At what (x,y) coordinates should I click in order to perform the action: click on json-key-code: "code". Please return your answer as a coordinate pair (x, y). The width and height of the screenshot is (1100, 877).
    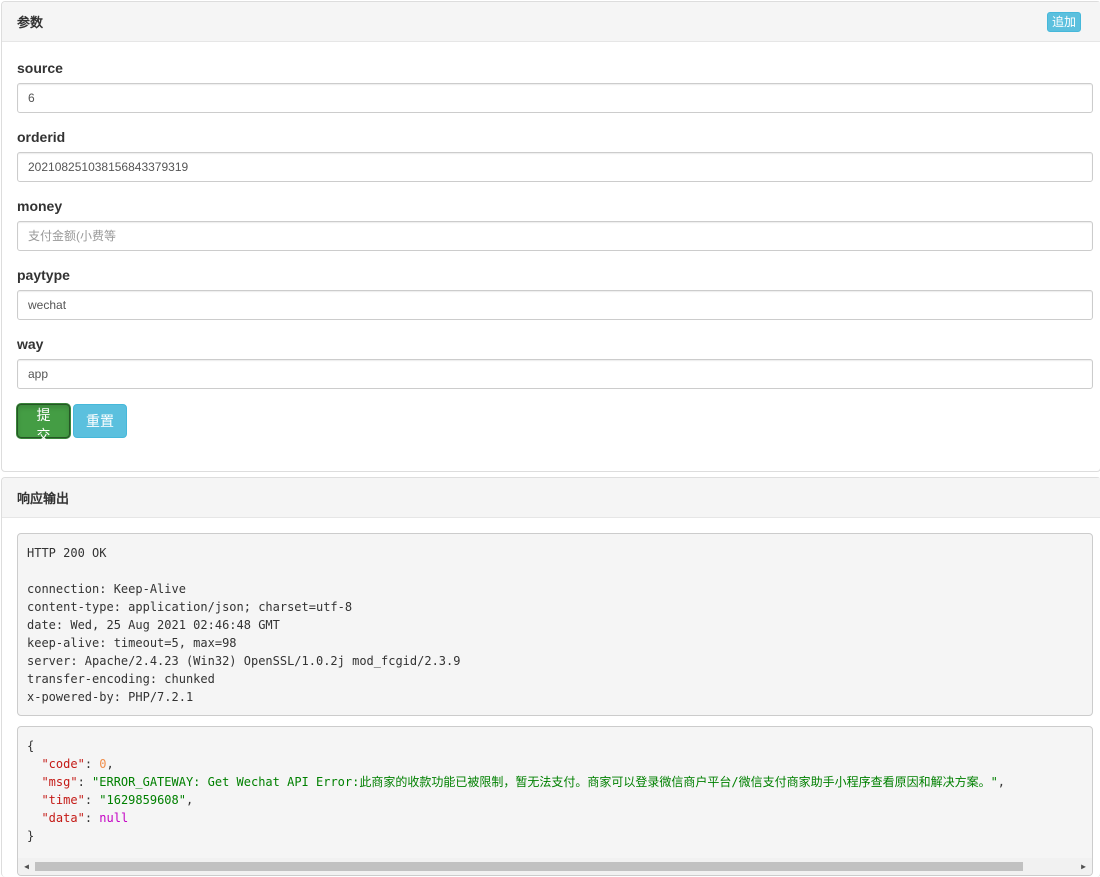
    Looking at the image, I should click on (63, 764).